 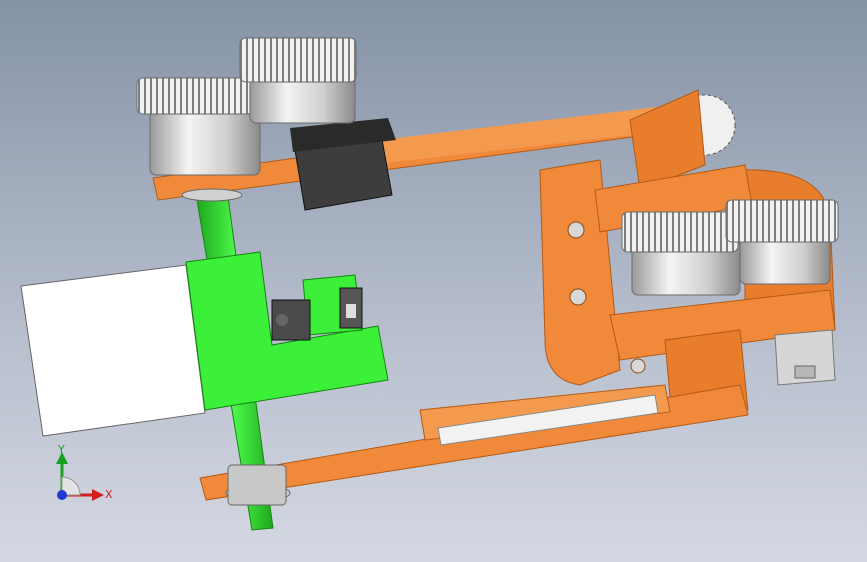 I want to click on pulley-top-left, so click(x=198, y=126).